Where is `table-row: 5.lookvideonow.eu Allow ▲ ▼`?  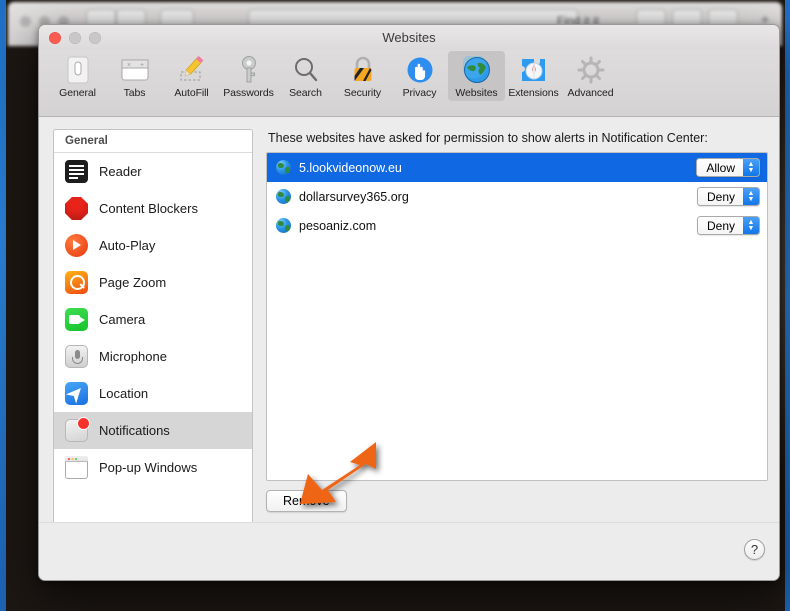
table-row: 5.lookvideonow.eu Allow ▲ ▼ is located at coordinates (517, 167).